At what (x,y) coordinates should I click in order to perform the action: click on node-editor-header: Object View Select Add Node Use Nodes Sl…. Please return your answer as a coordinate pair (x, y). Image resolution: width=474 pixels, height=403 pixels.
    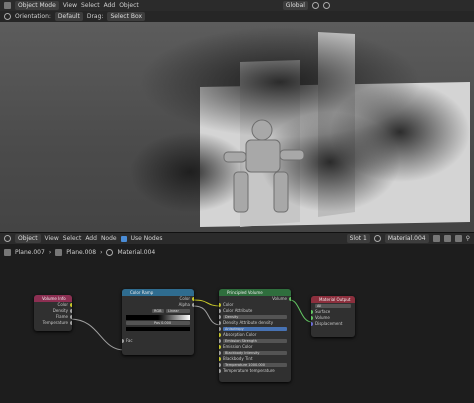
    Looking at the image, I should click on (237, 238).